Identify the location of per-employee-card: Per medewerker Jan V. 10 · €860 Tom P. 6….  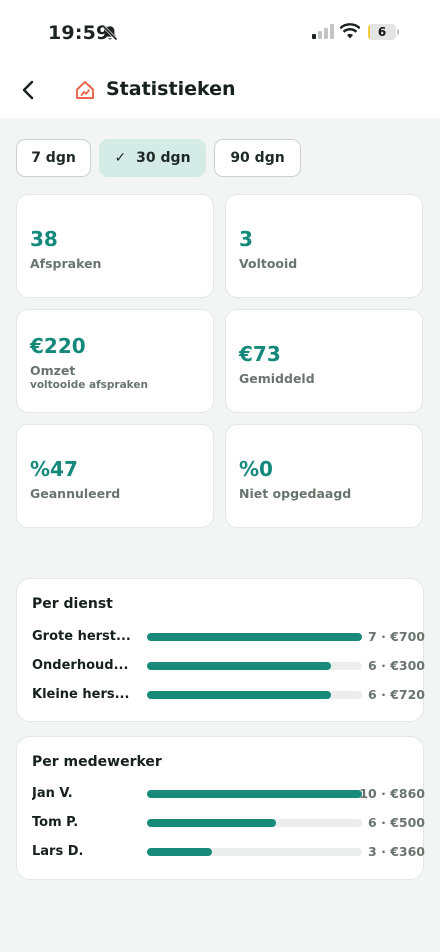
(220, 808).